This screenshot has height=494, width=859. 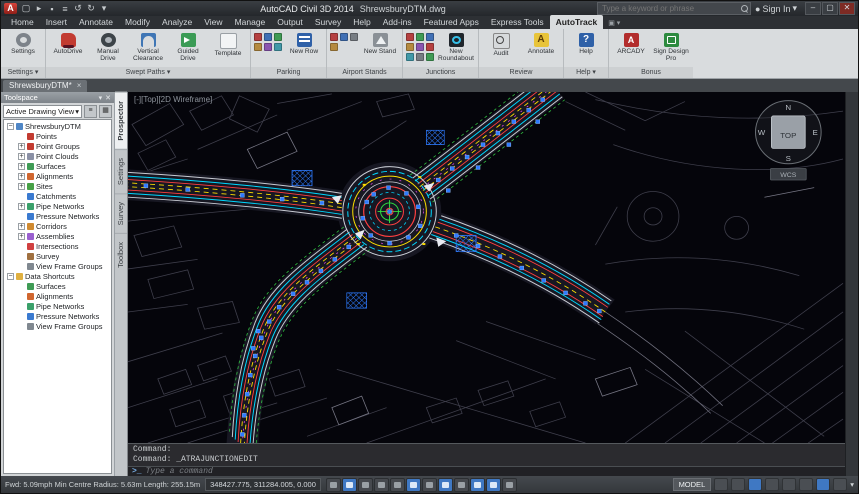 What do you see at coordinates (57, 136) in the screenshot?
I see `tree-item-points: Points` at bounding box center [57, 136].